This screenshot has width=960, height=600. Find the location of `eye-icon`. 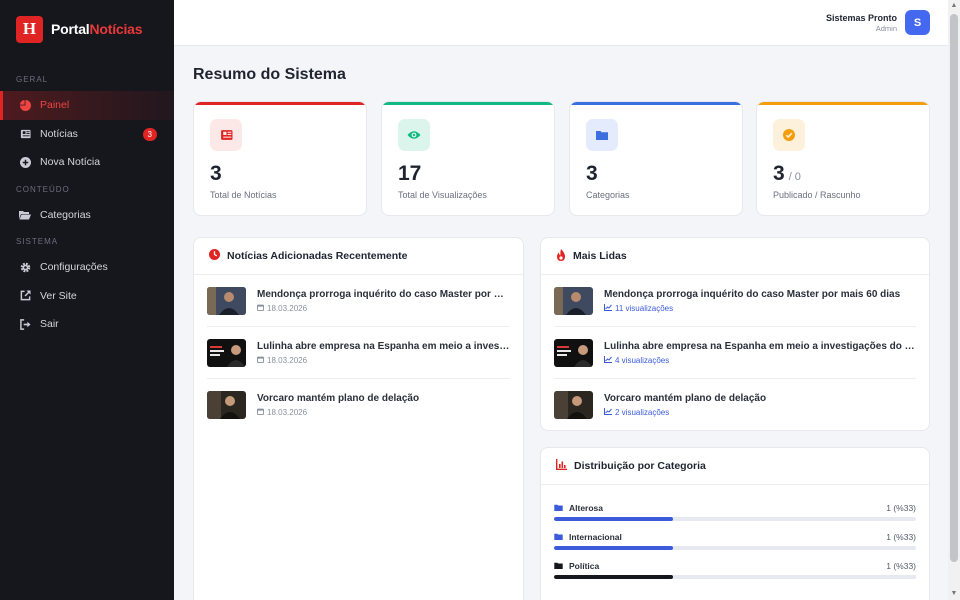

eye-icon is located at coordinates (414, 135).